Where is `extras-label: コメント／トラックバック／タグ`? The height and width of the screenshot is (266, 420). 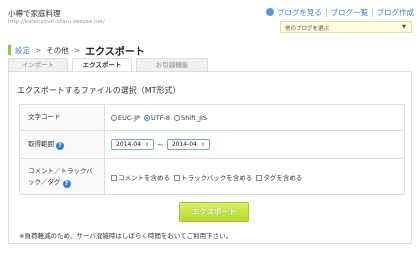
extras-label: コメント／トラックバック／タグ is located at coordinates (60, 176).